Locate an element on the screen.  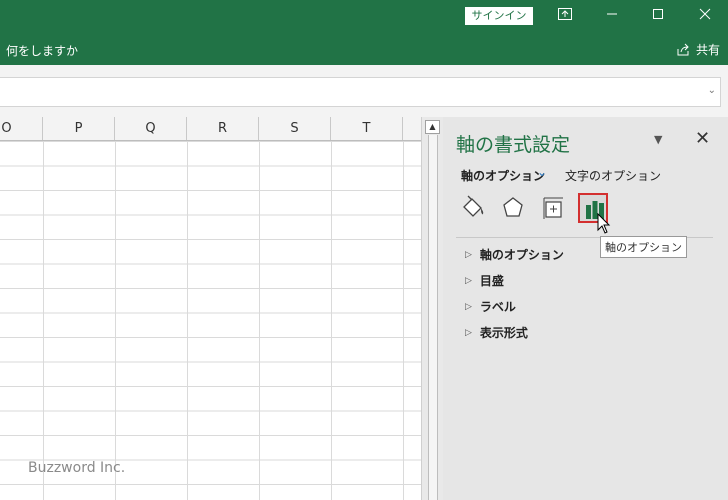
column-headers: O P Q R S T is located at coordinates (210, 129).